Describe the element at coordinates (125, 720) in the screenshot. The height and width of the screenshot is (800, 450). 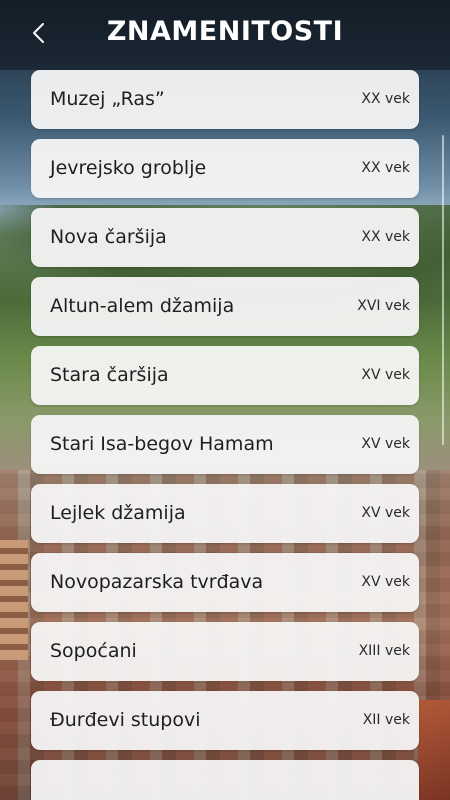
I see `item-name: Đurđevi stupovi` at that location.